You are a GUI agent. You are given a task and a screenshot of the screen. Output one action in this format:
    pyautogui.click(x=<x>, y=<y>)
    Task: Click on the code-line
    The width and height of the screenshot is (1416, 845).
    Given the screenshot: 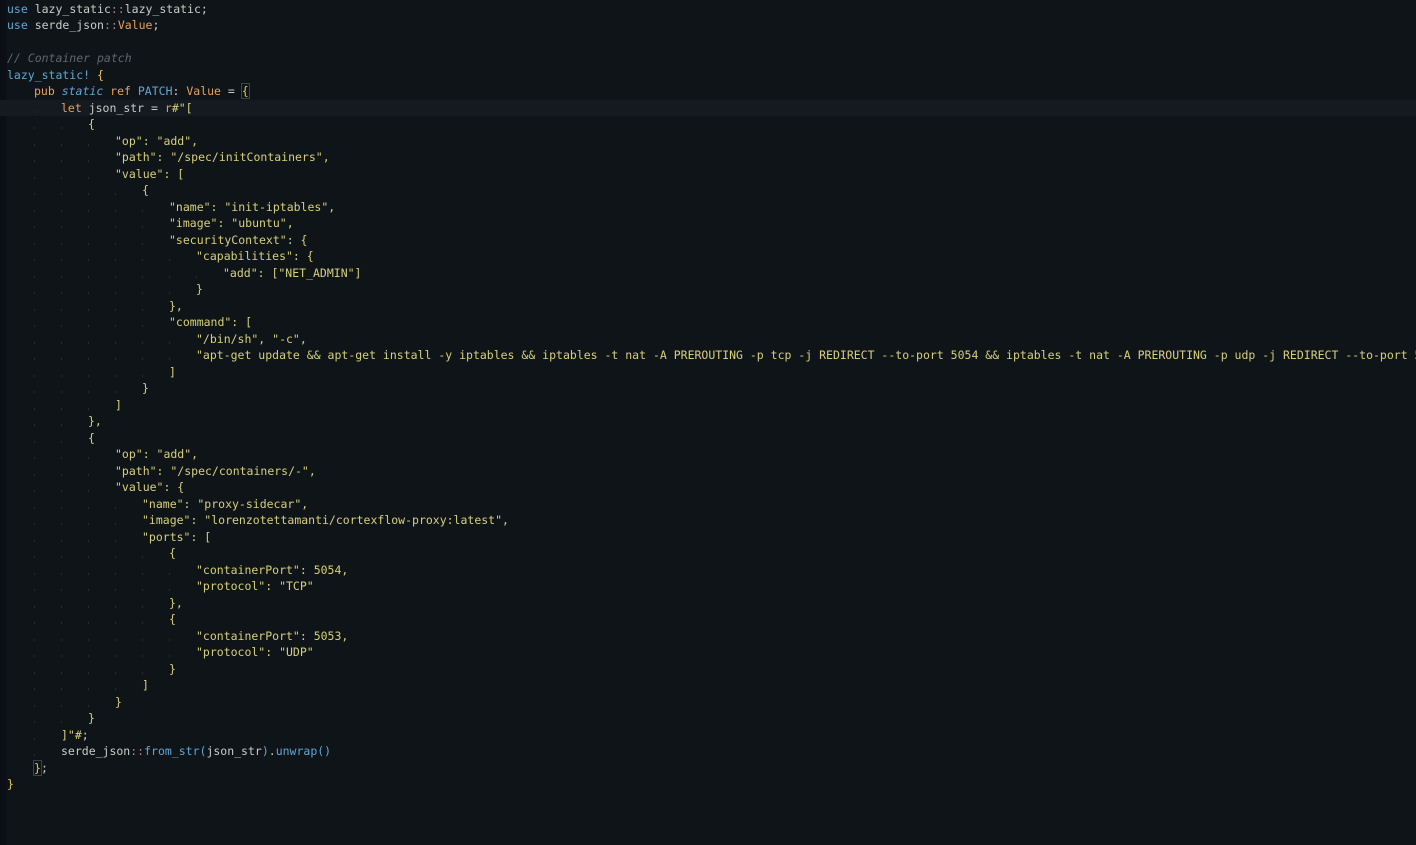 What is the action you would take?
    pyautogui.click(x=708, y=42)
    